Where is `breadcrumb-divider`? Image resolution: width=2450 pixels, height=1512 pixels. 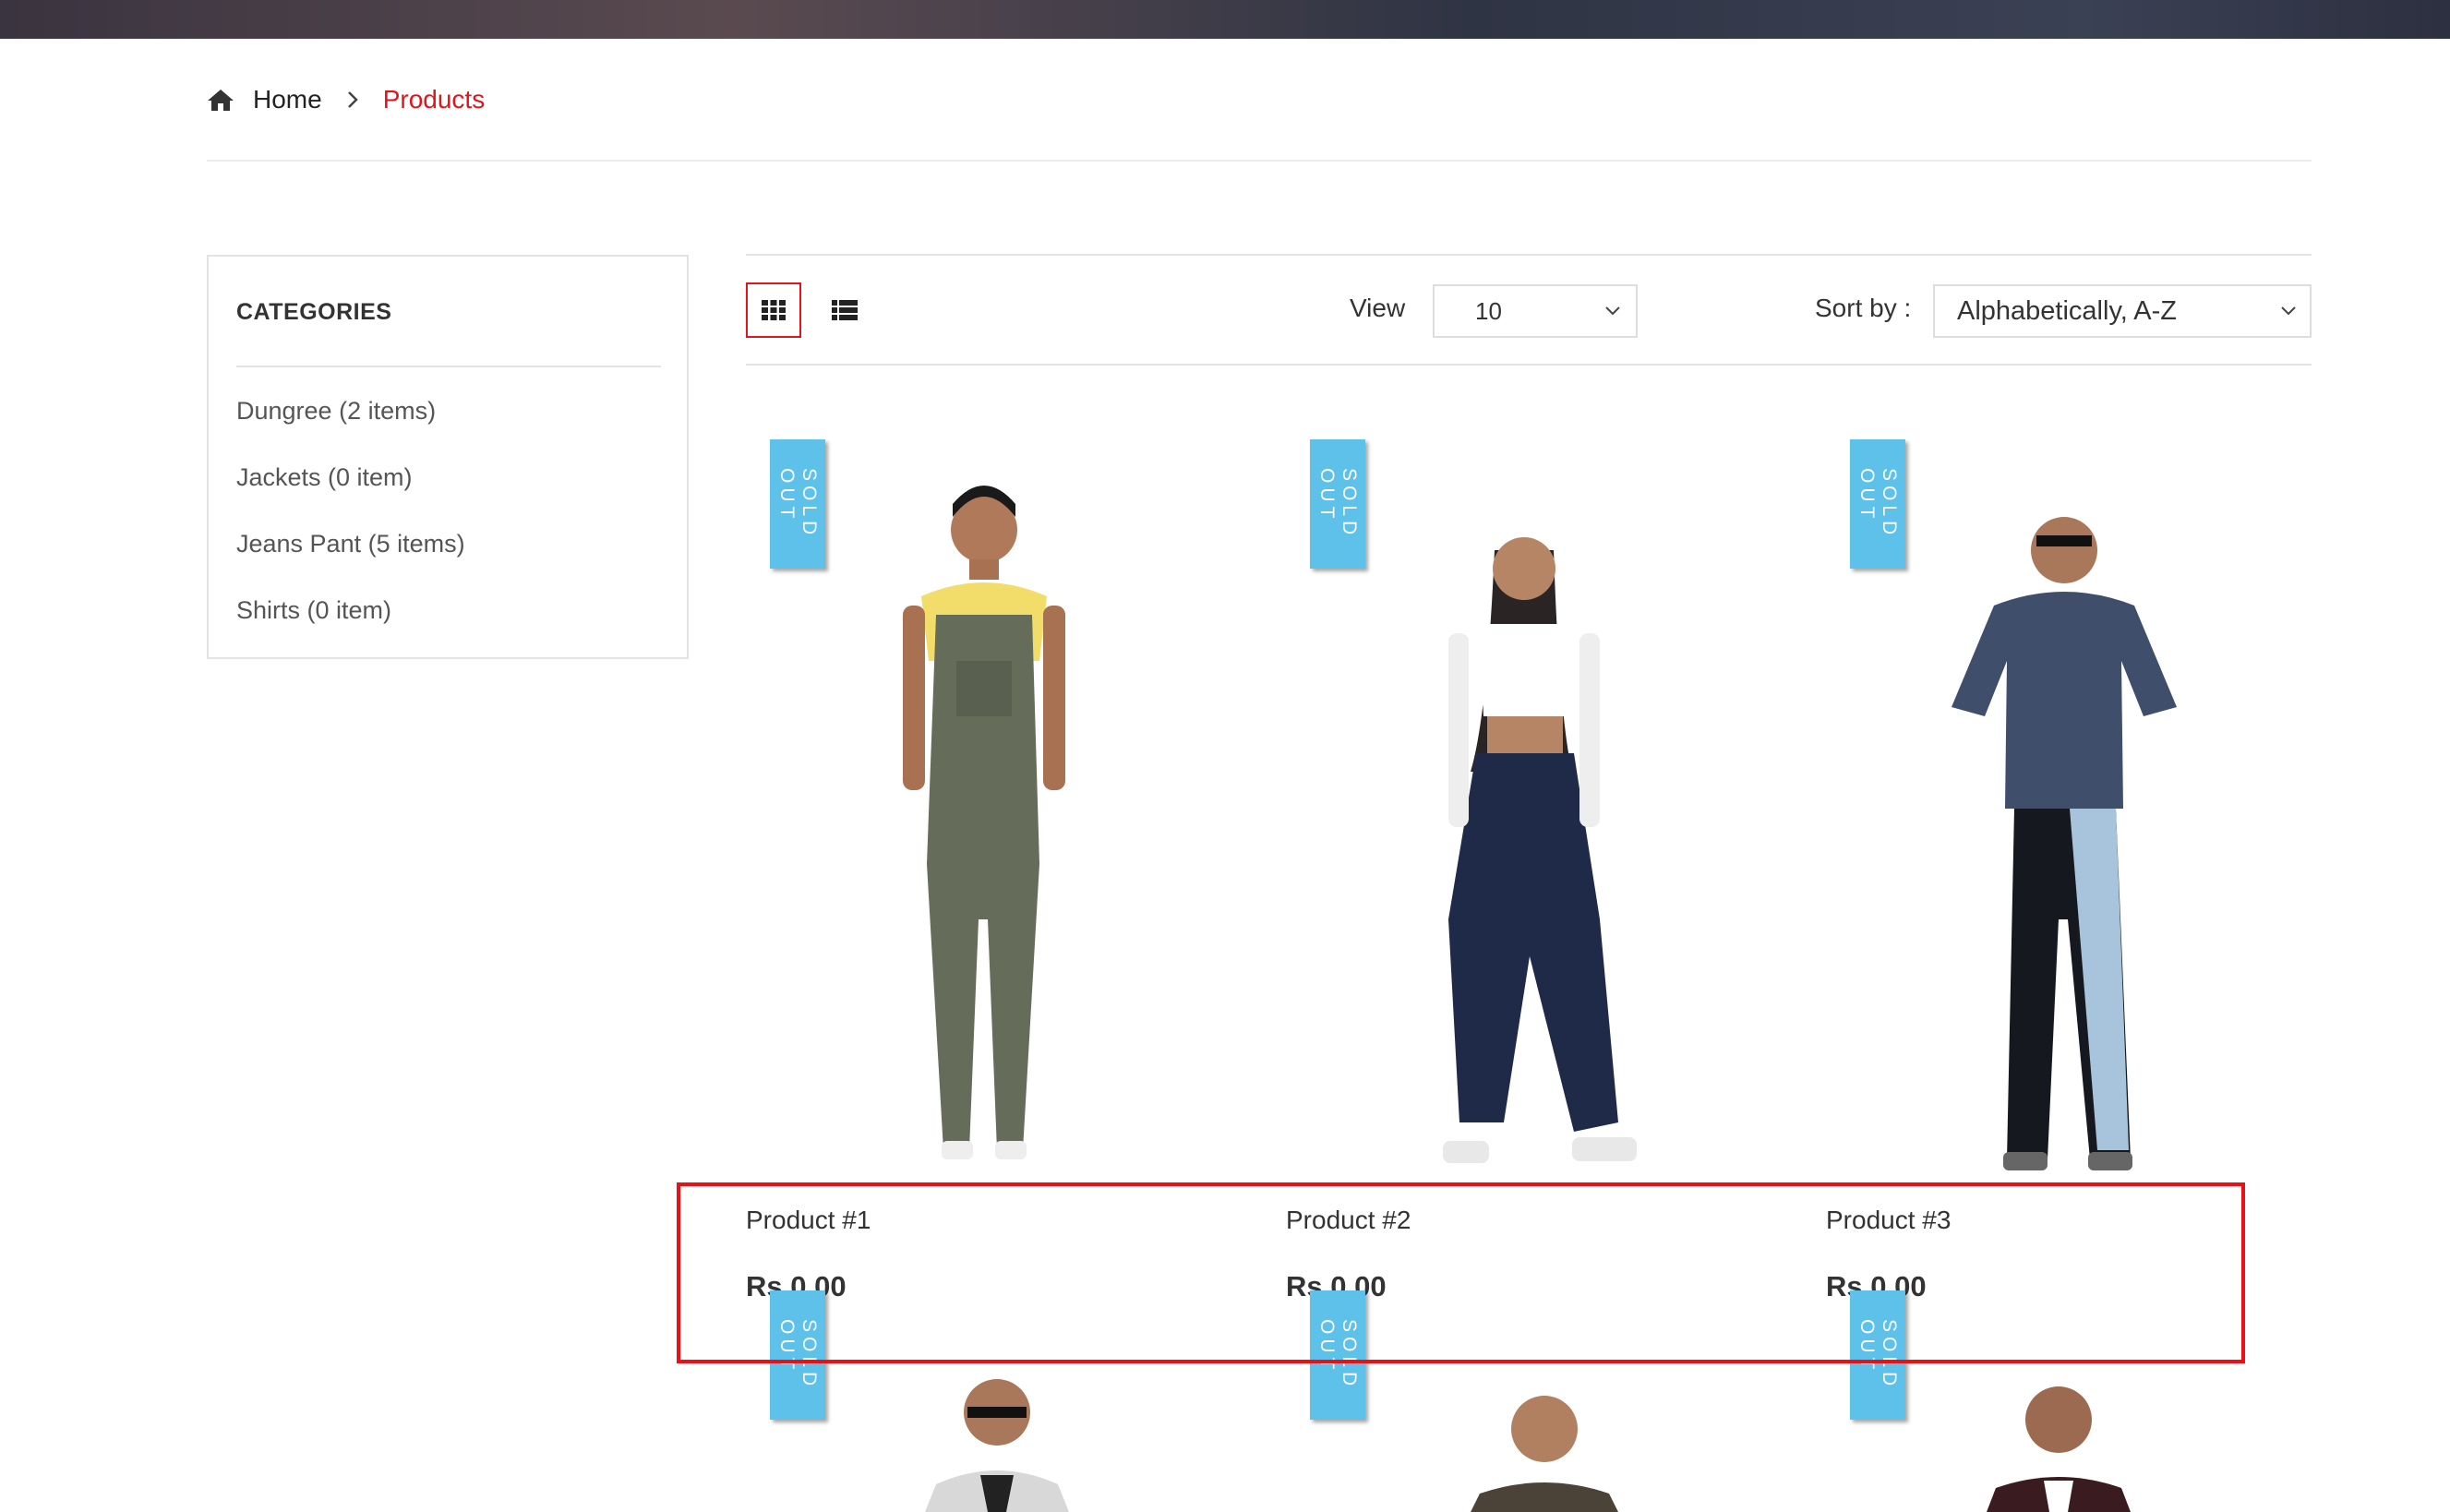 breadcrumb-divider is located at coordinates (1259, 161).